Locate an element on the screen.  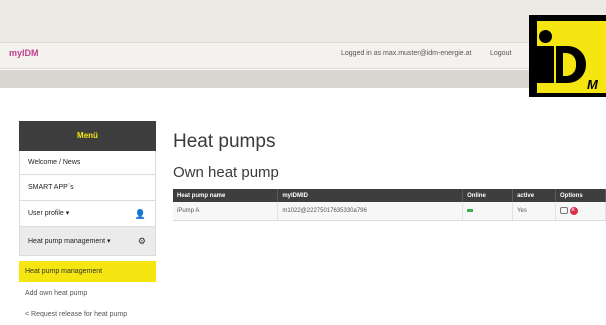
top-strip is located at coordinates (303, 21).